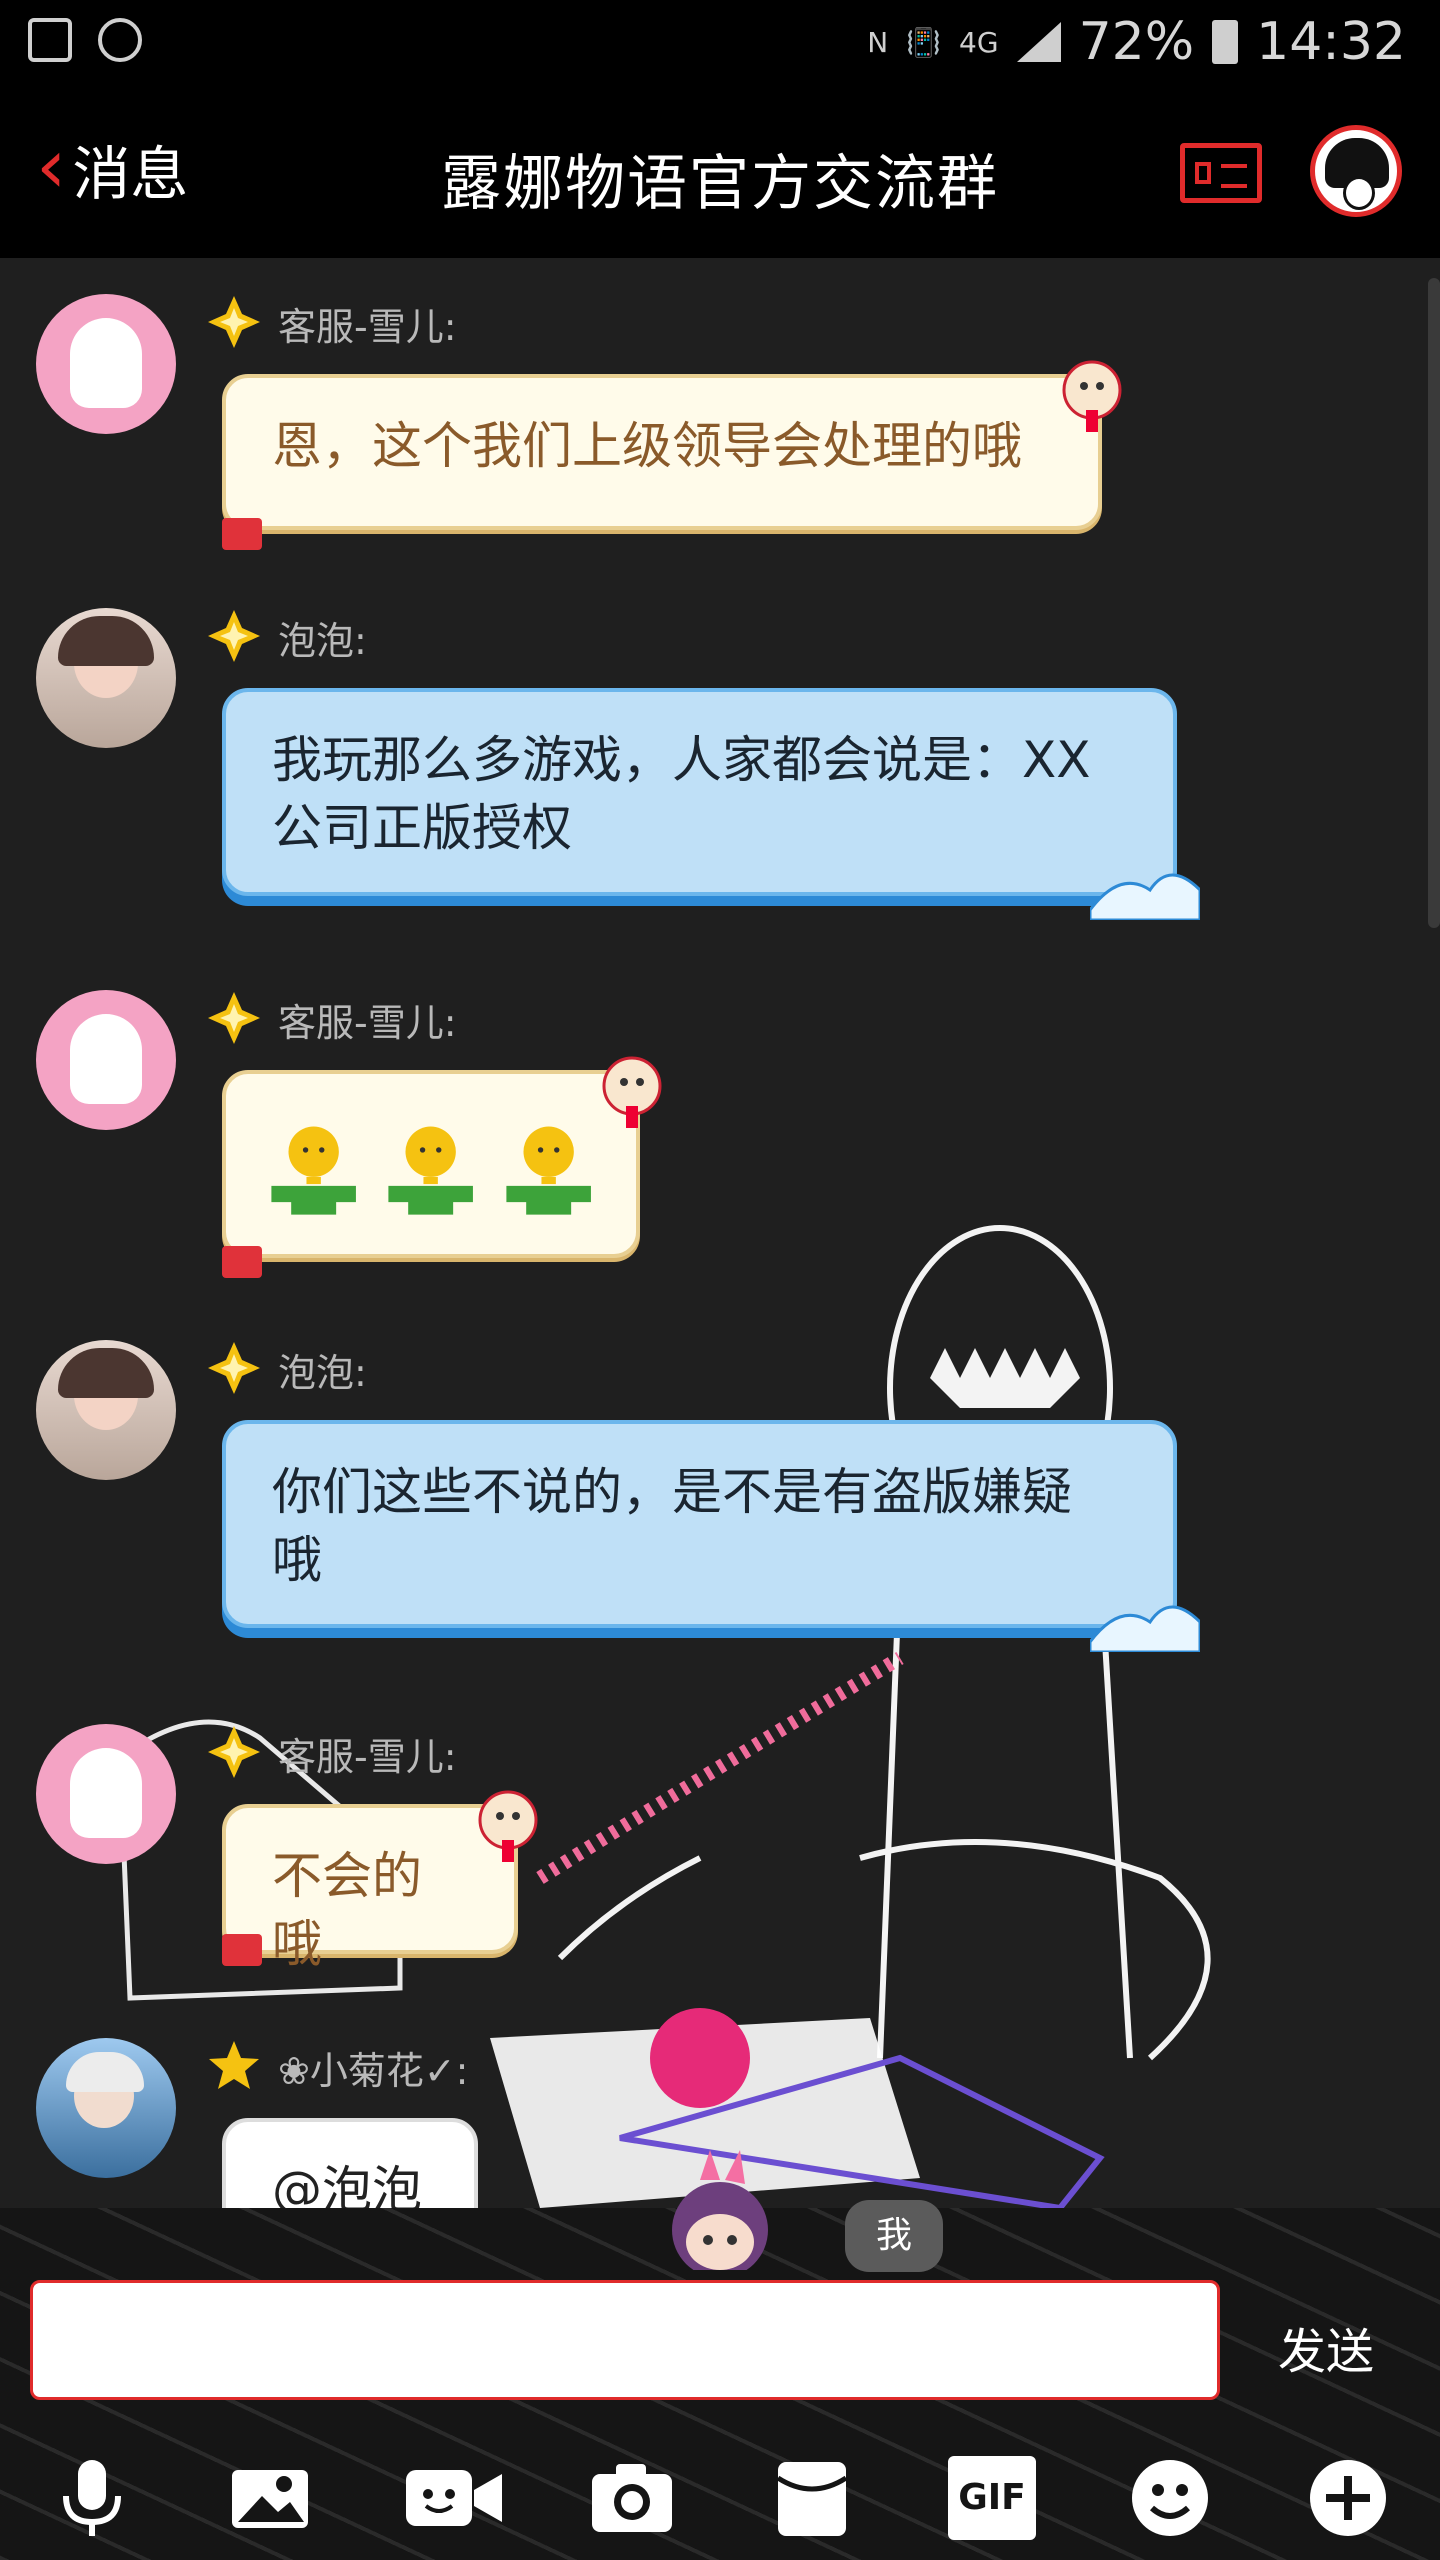 This screenshot has width=1440, height=2560. I want to click on camera-icon, so click(632, 2498).